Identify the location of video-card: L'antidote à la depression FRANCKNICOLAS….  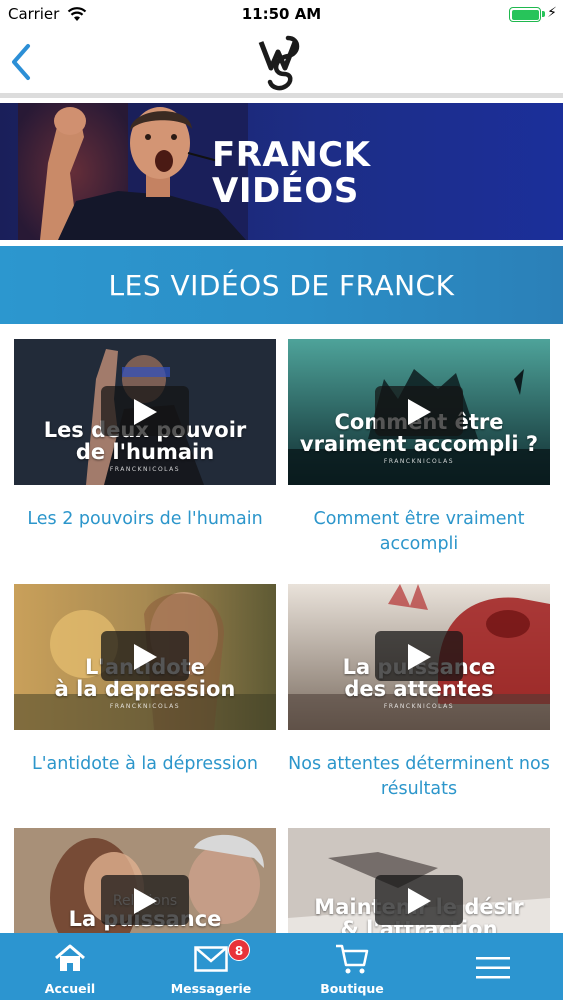
(145, 680).